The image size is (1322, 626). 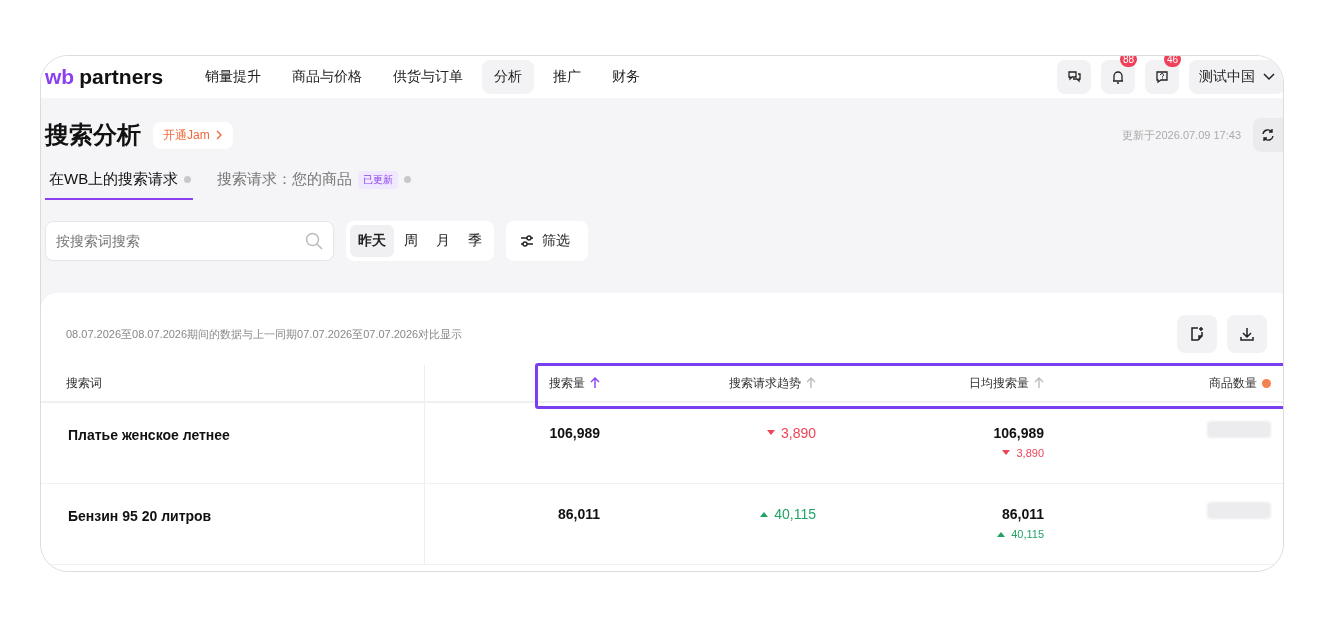 What do you see at coordinates (1236, 77) in the screenshot?
I see `account-menu-button: 测试中国` at bounding box center [1236, 77].